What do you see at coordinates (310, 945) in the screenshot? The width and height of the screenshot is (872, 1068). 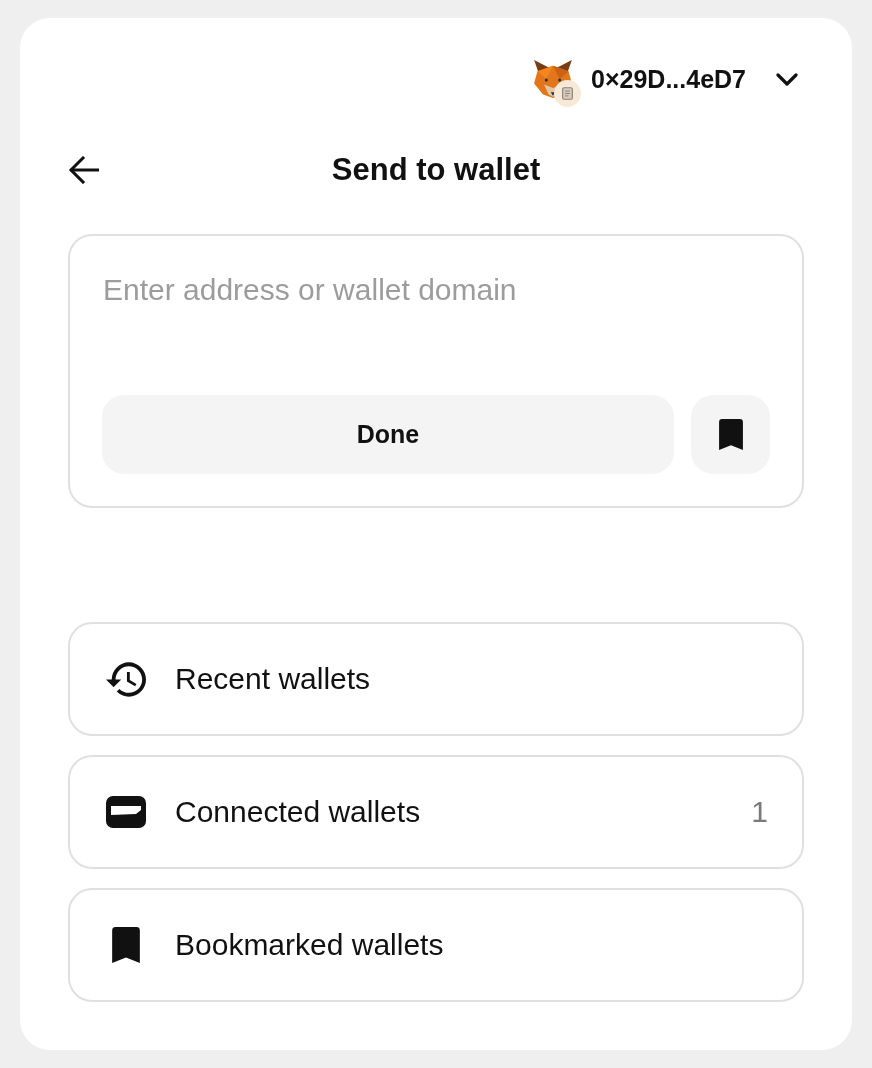 I see `wallet-list-label: Bookmarked wallets` at bounding box center [310, 945].